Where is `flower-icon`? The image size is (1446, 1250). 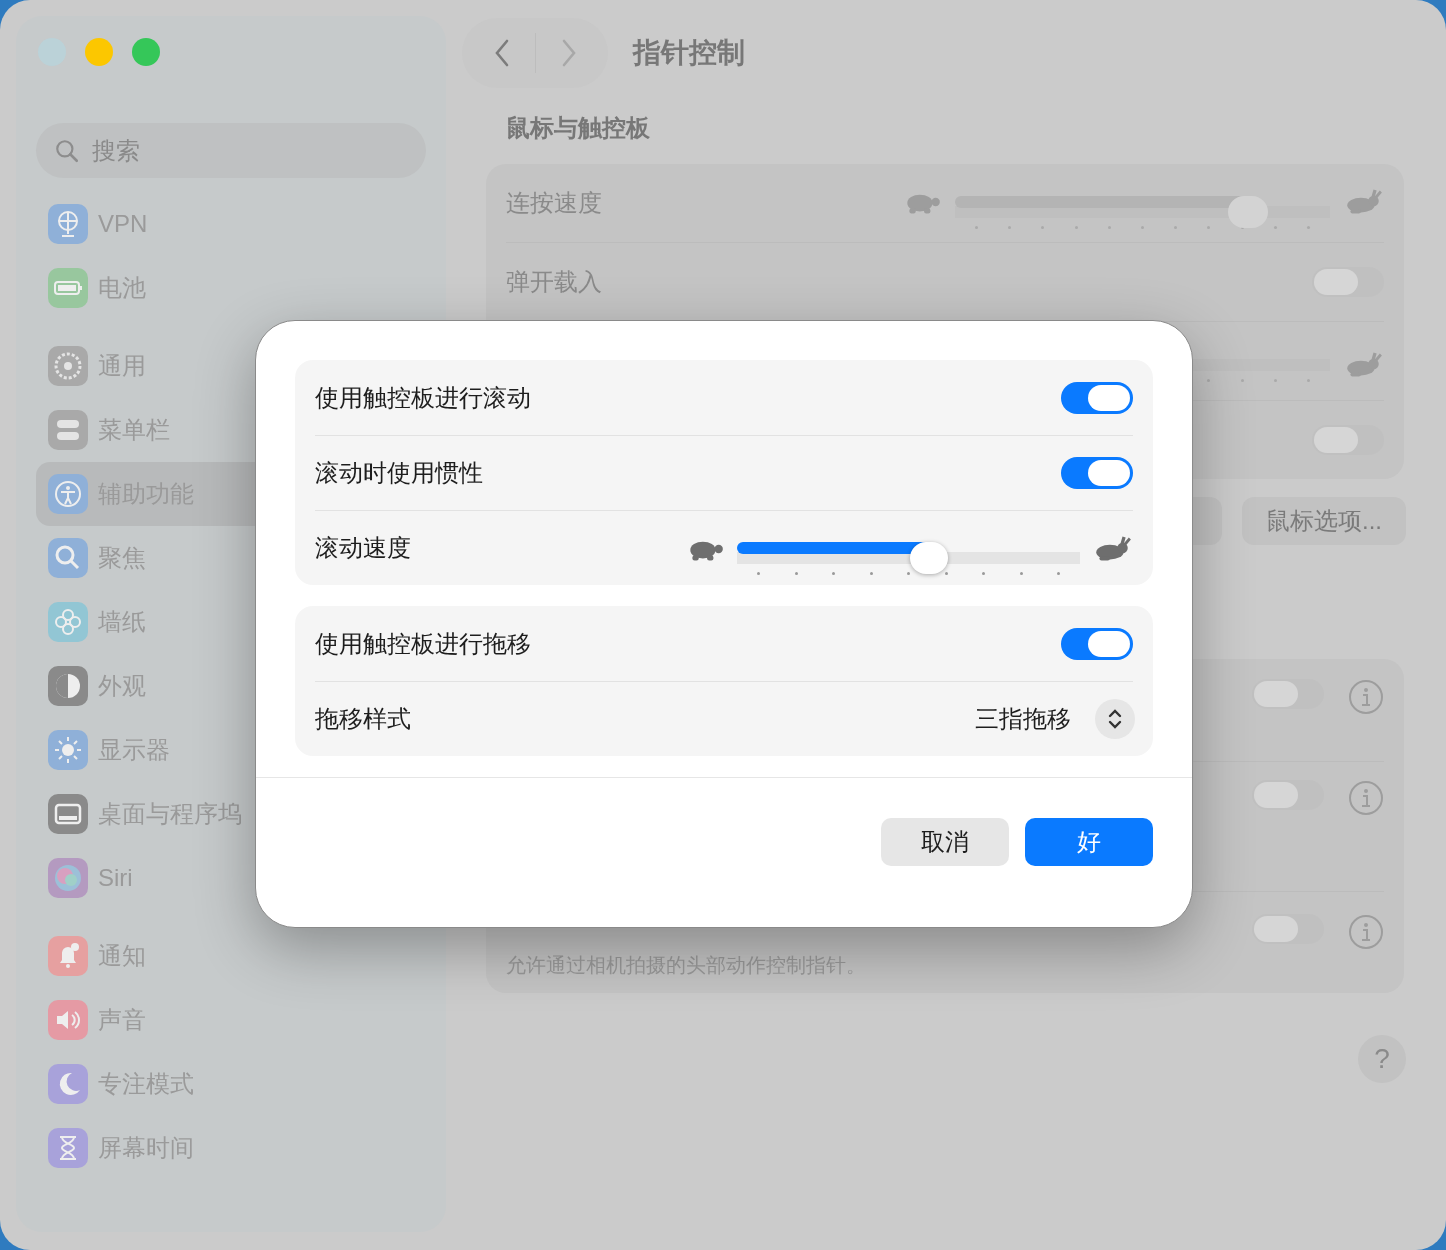 flower-icon is located at coordinates (68, 622).